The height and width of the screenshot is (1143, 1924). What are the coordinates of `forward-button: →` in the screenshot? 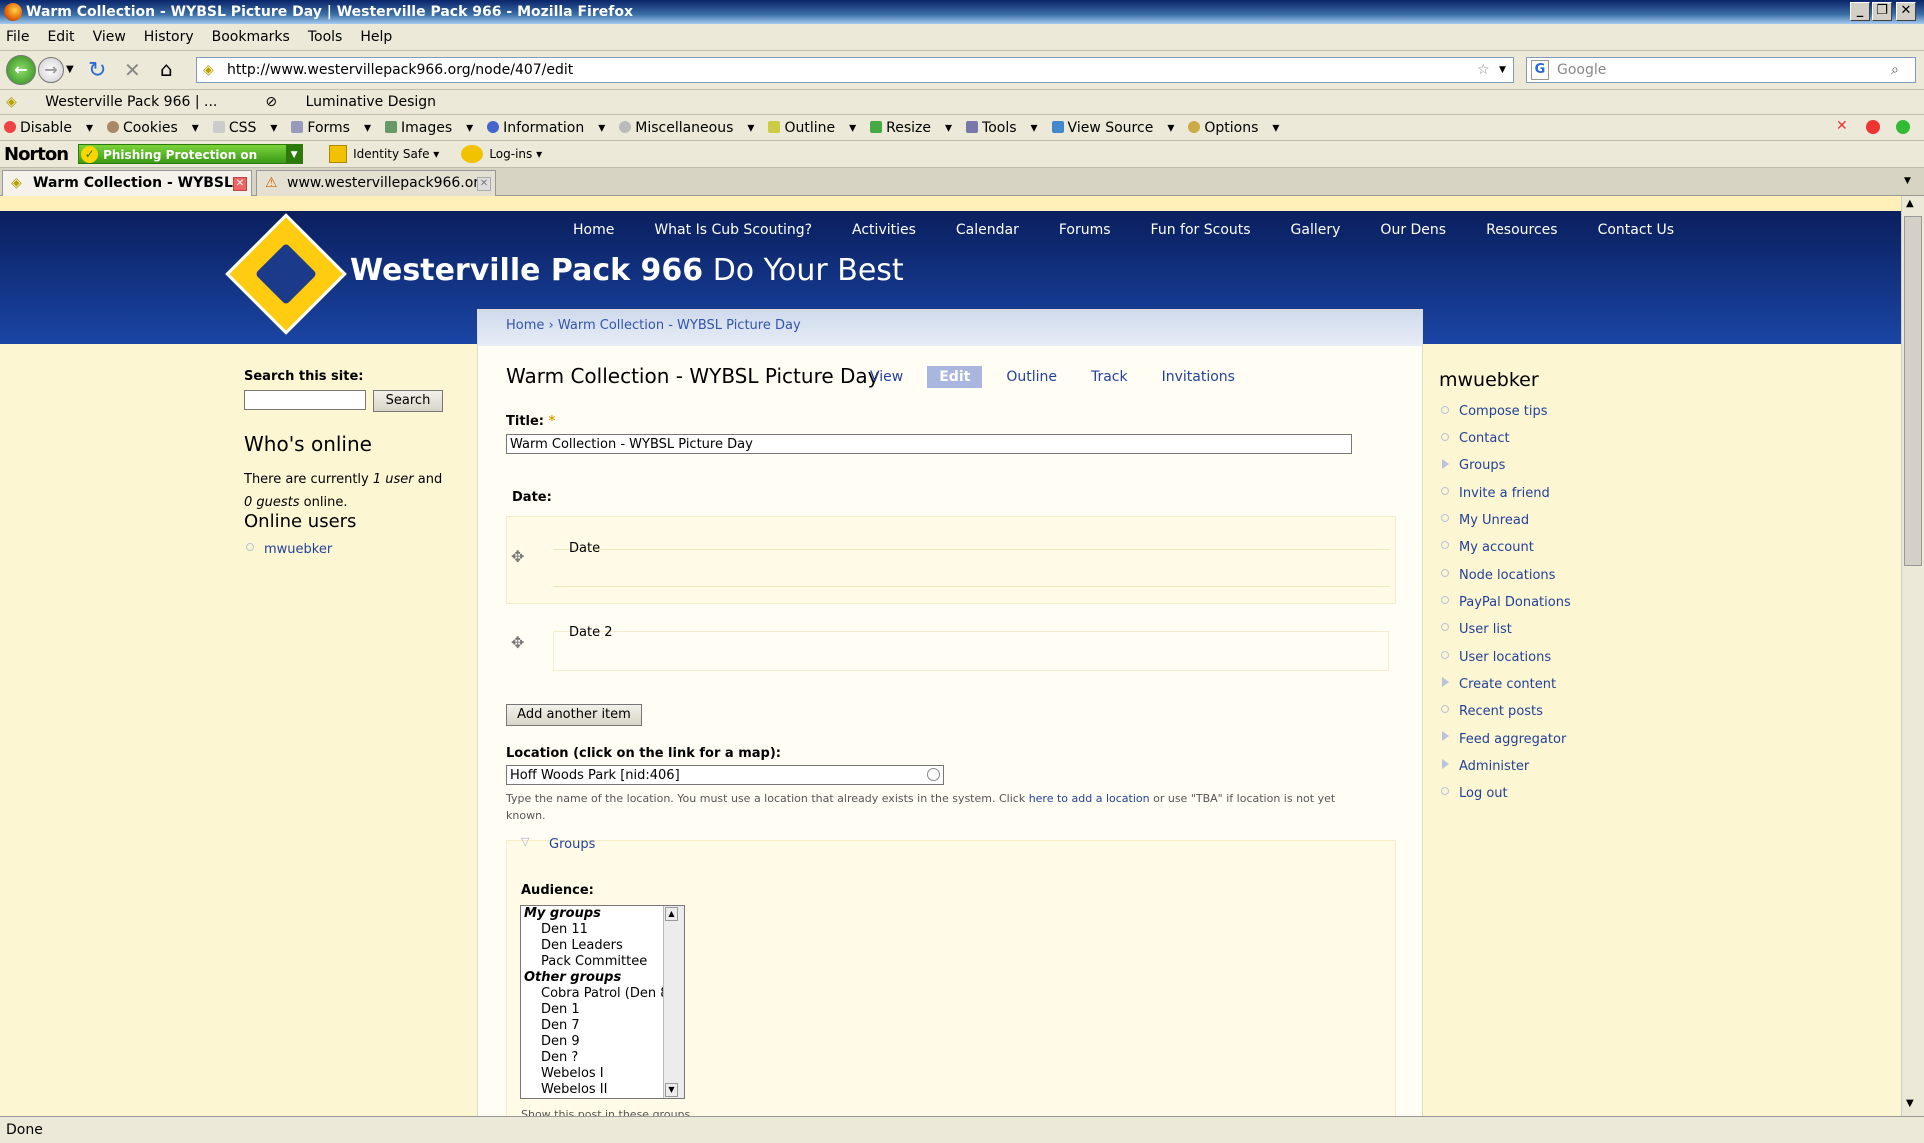 It's located at (51, 70).